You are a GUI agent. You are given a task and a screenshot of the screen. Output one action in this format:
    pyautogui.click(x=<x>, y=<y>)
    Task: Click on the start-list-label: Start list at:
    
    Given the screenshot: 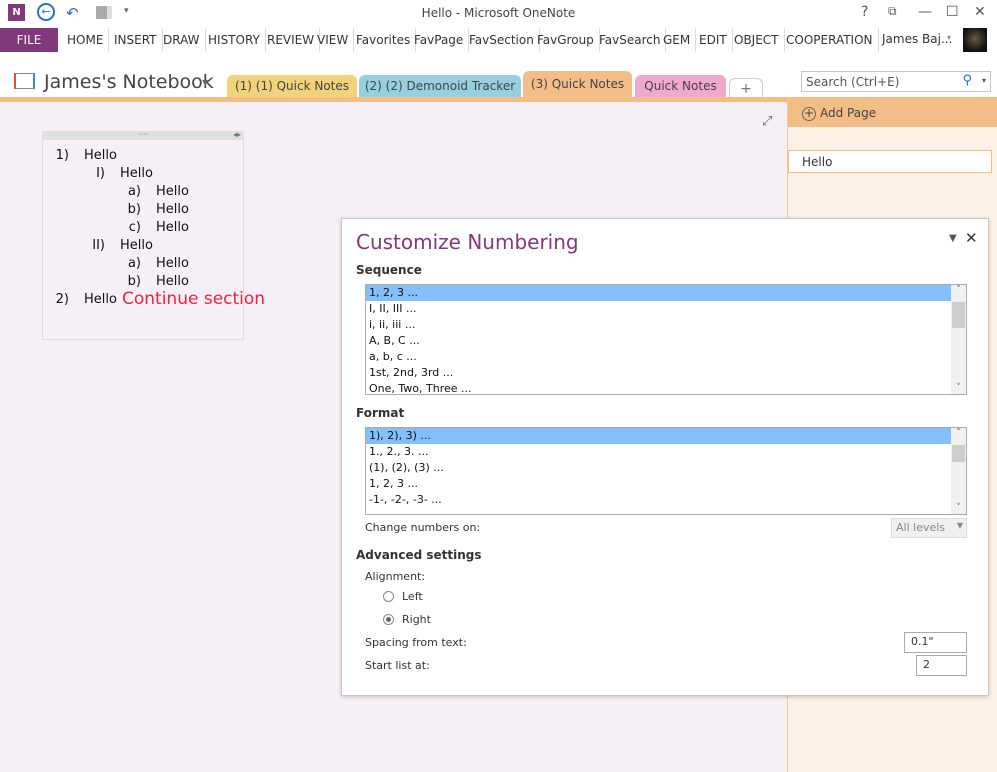 What is the action you would take?
    pyautogui.click(x=397, y=665)
    